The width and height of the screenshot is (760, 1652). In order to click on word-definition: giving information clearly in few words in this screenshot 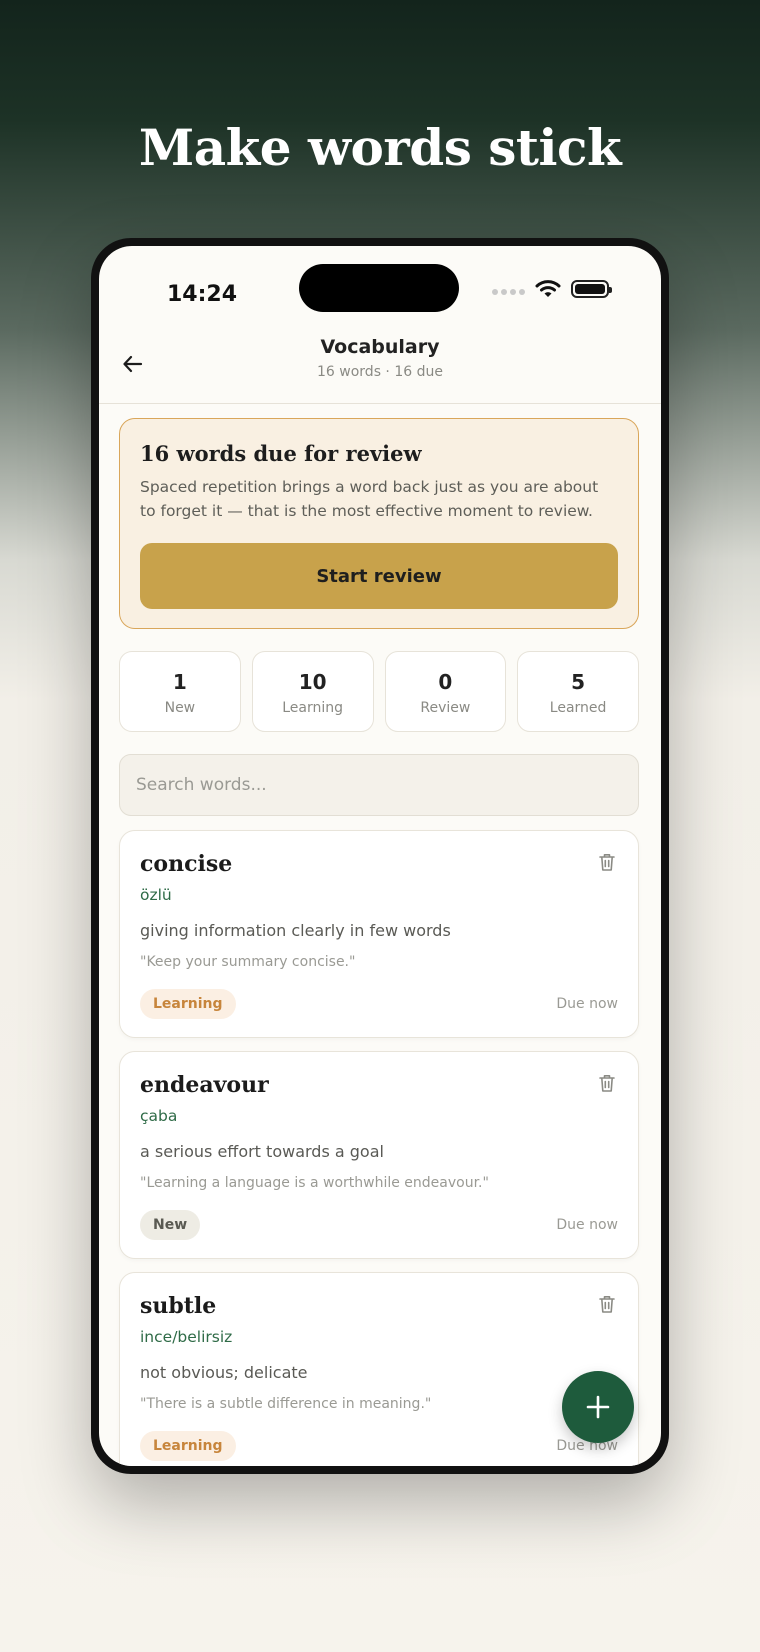, I will do `click(295, 930)`.